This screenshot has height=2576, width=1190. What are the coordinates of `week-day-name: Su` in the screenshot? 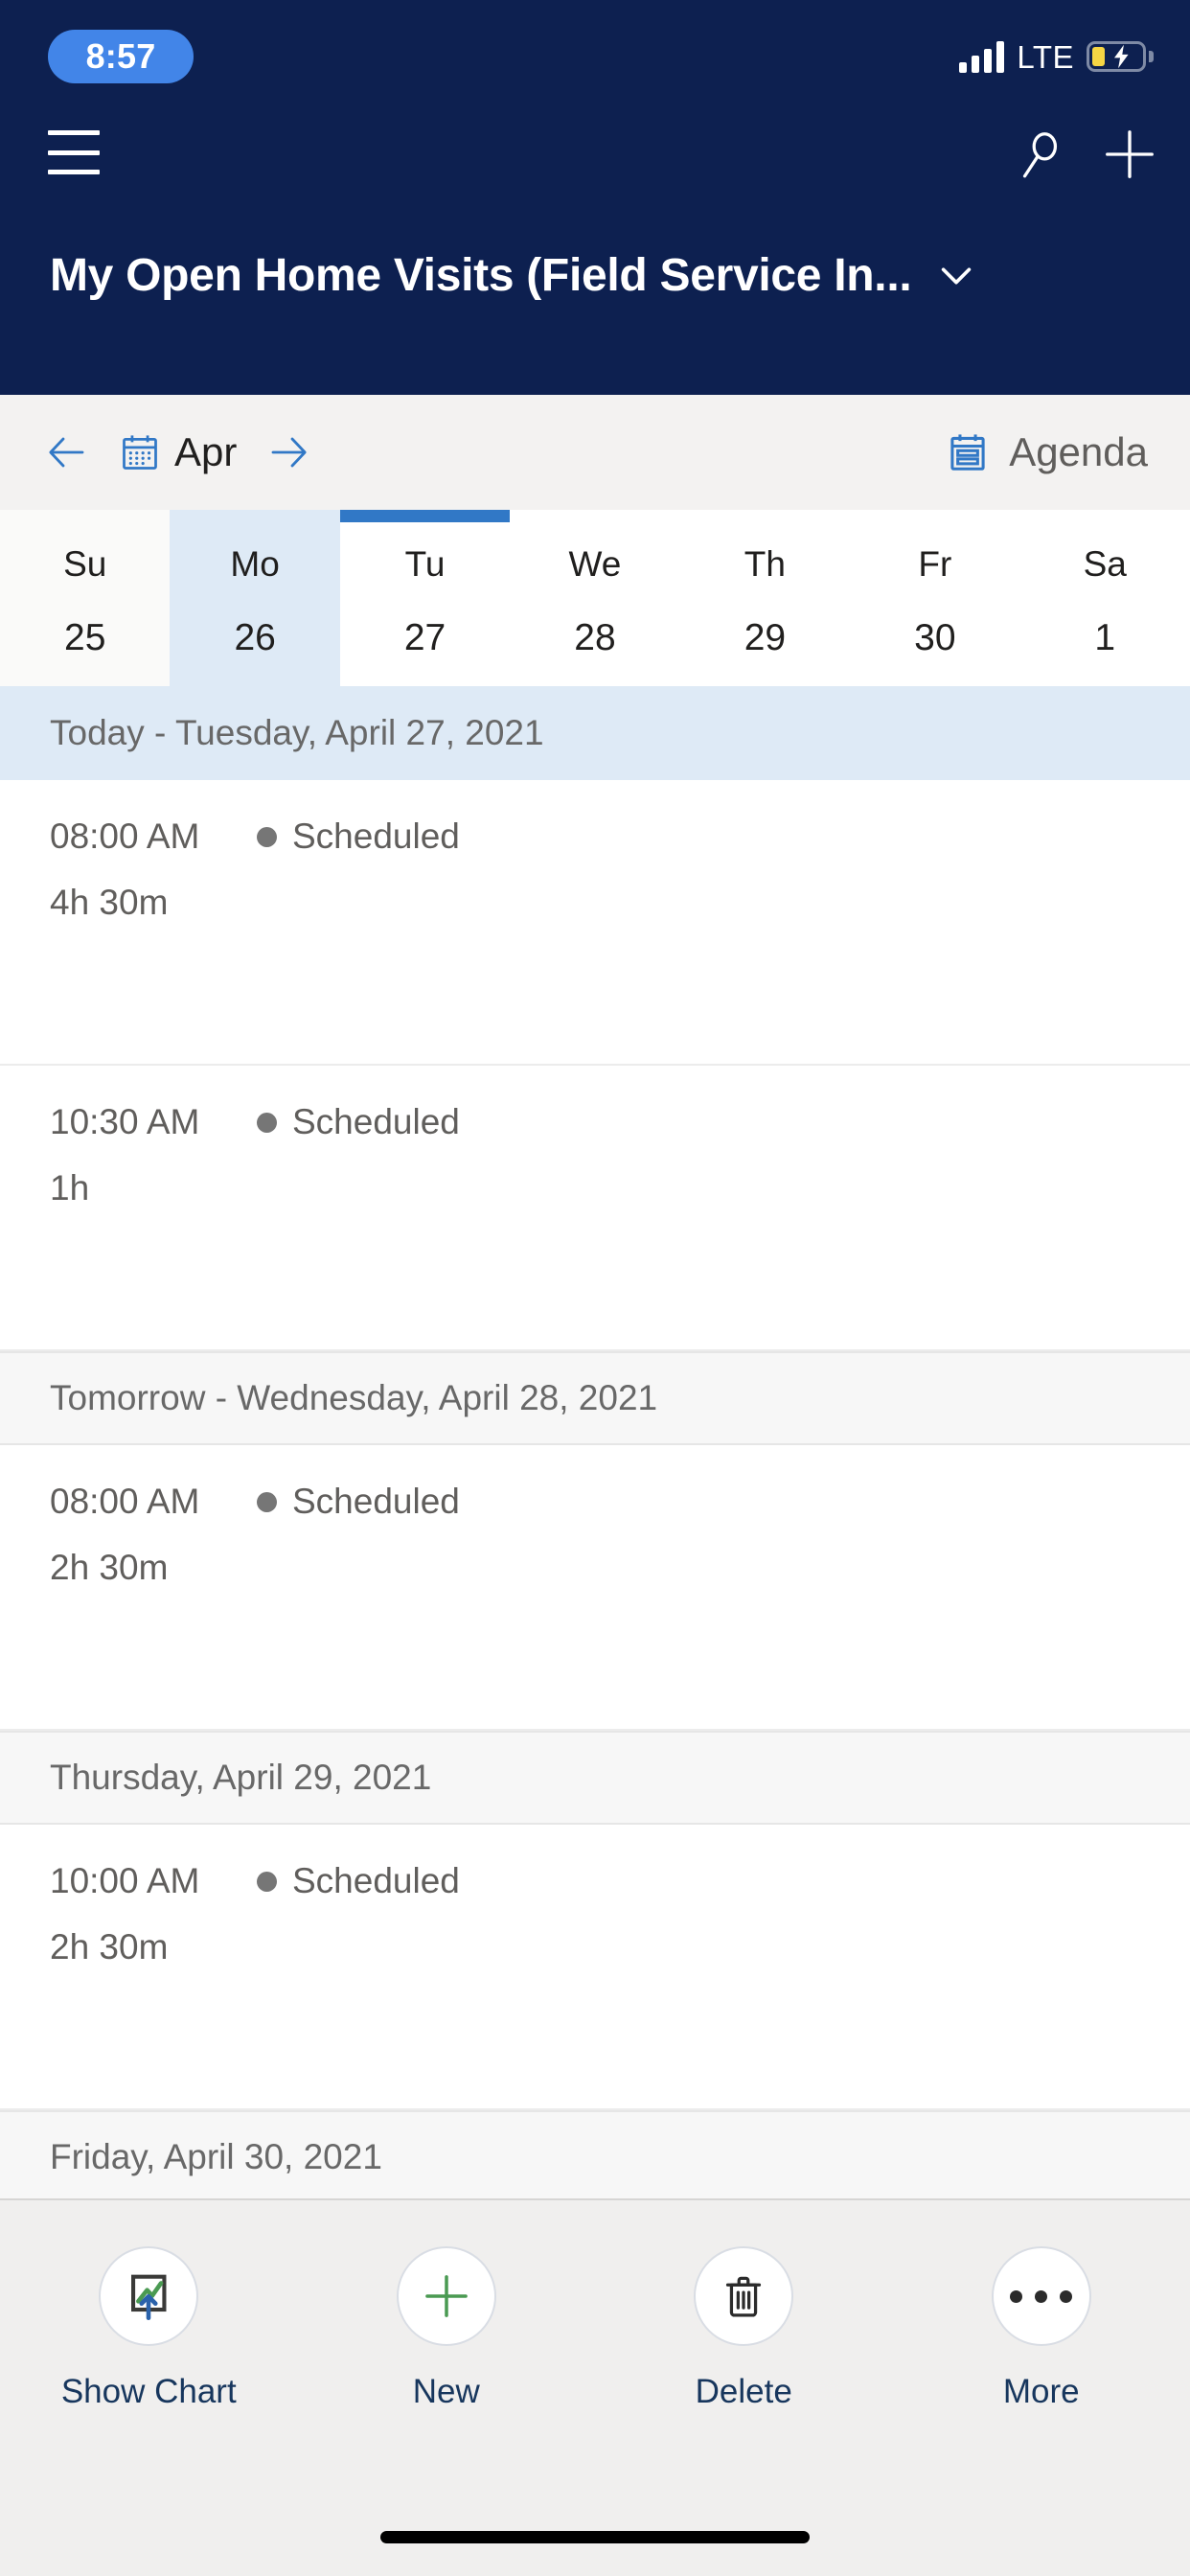 It's located at (85, 564).